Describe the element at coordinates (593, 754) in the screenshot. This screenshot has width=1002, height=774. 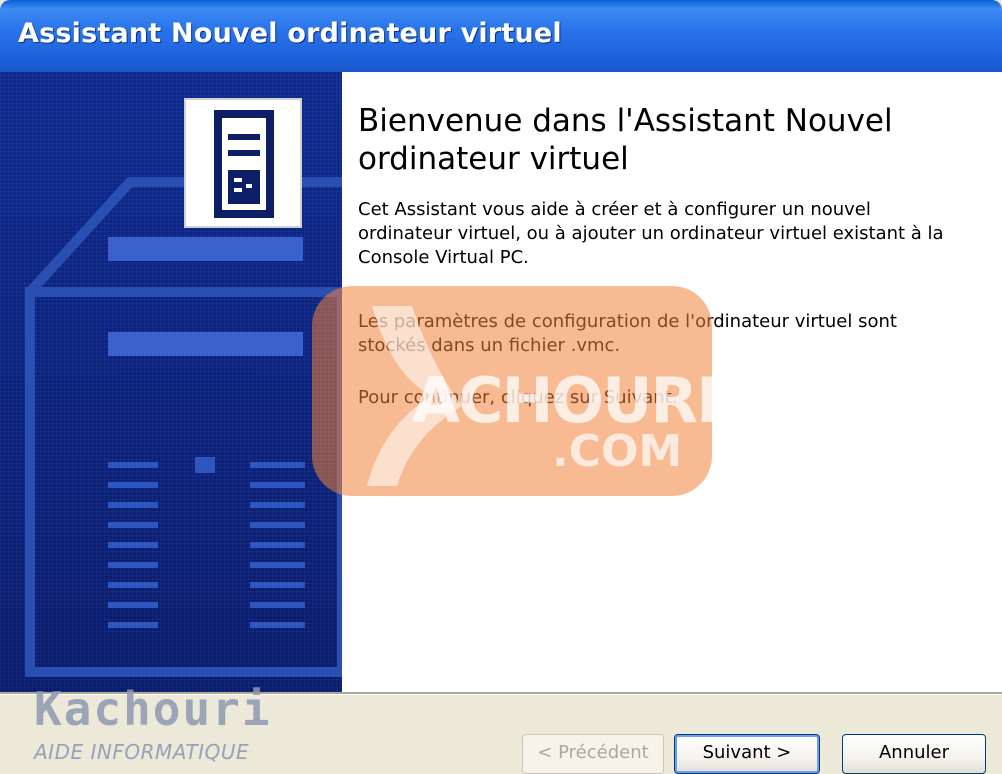
I see `previous-button: < Précédent` at that location.